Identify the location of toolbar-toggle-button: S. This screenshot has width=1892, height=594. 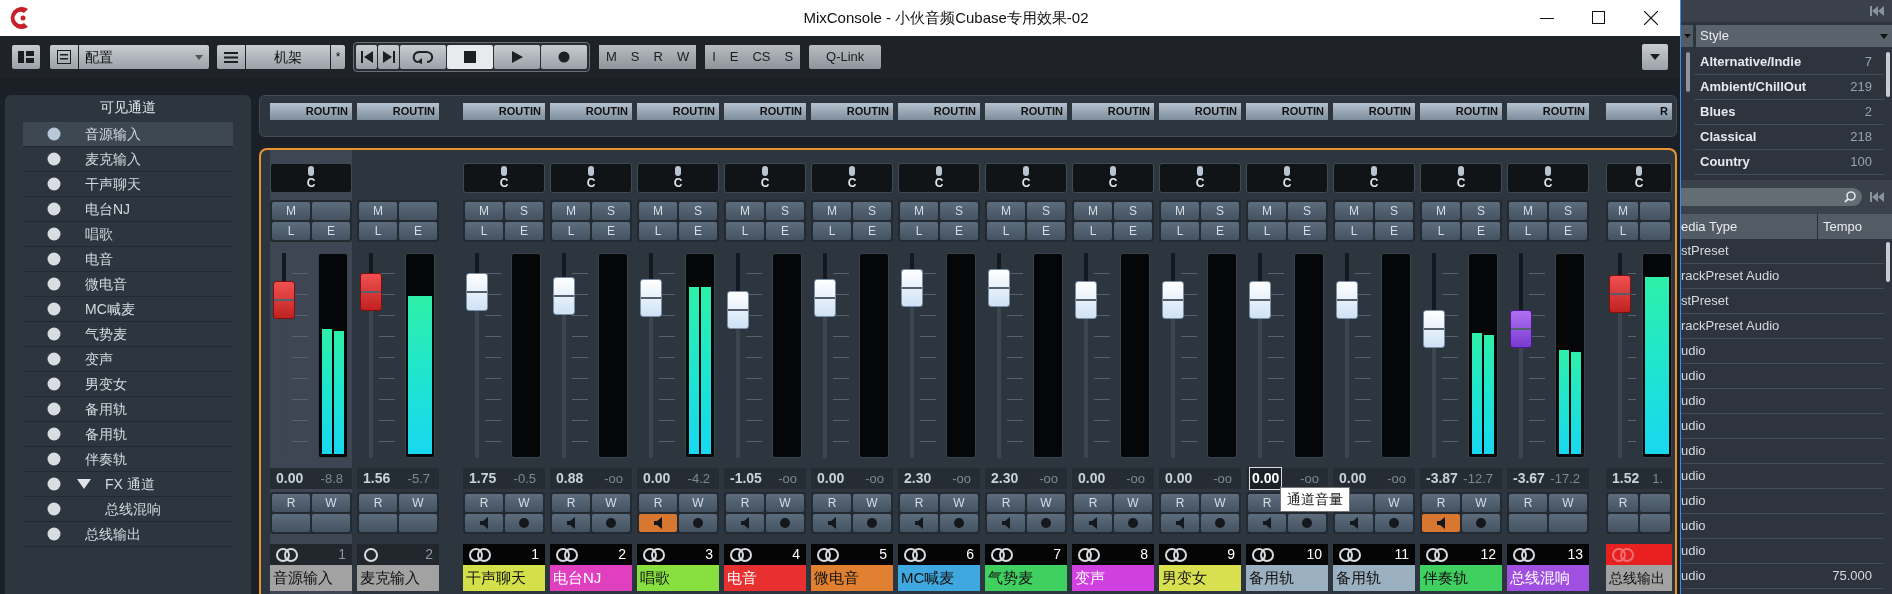
(635, 57).